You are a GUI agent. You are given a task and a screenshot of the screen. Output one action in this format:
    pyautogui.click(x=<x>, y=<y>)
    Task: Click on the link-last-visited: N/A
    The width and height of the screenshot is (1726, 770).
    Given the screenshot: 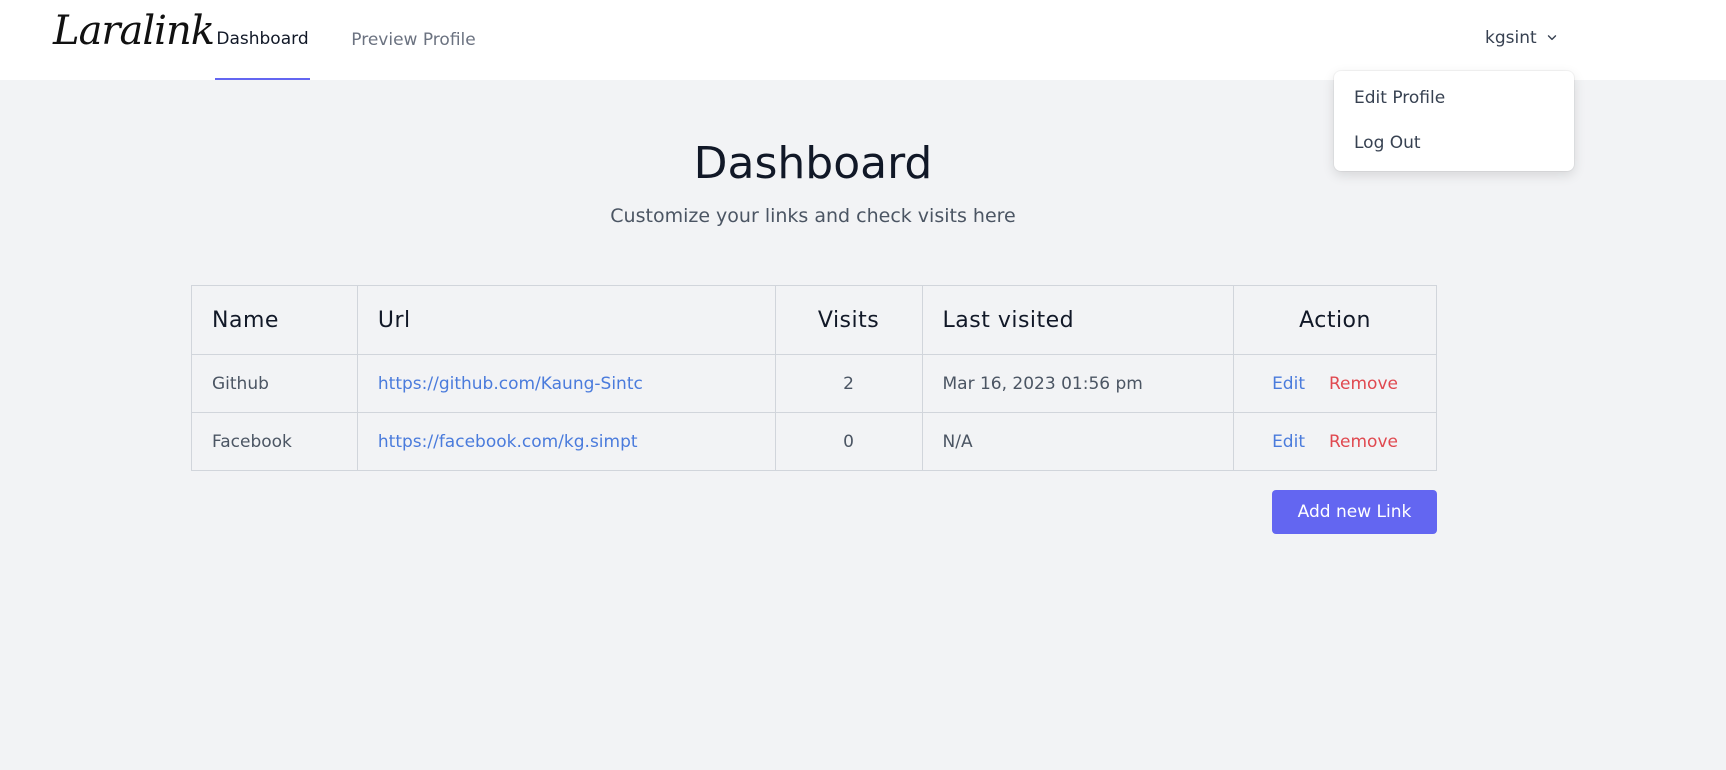 What is the action you would take?
    pyautogui.click(x=1078, y=441)
    